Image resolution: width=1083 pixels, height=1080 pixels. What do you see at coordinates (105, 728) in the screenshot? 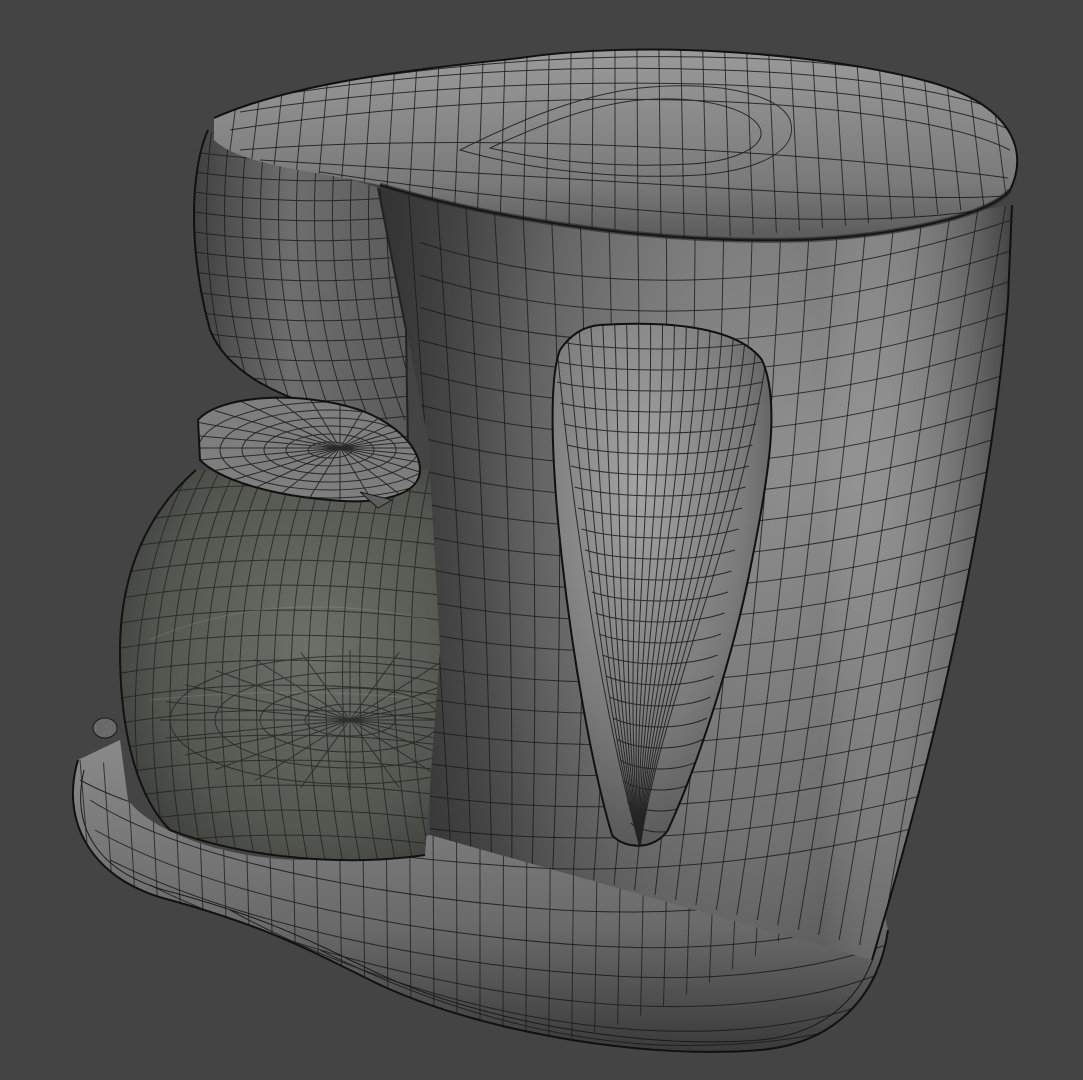
I see `carafe-knob` at bounding box center [105, 728].